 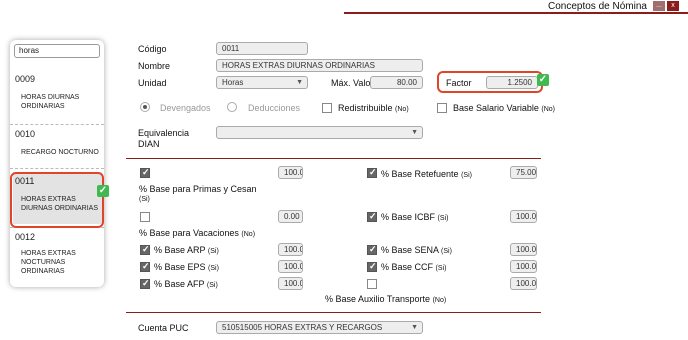 I want to click on list-item-name: RECARGO NOCTURNO, so click(x=60, y=152).